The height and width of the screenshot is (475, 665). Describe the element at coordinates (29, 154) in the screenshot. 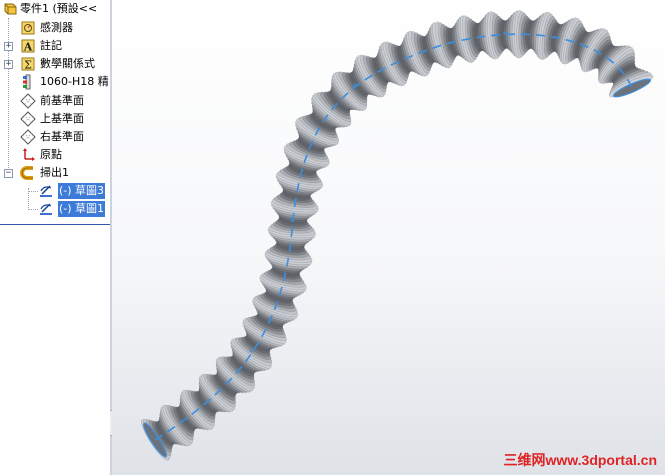

I see `origin-icon` at that location.